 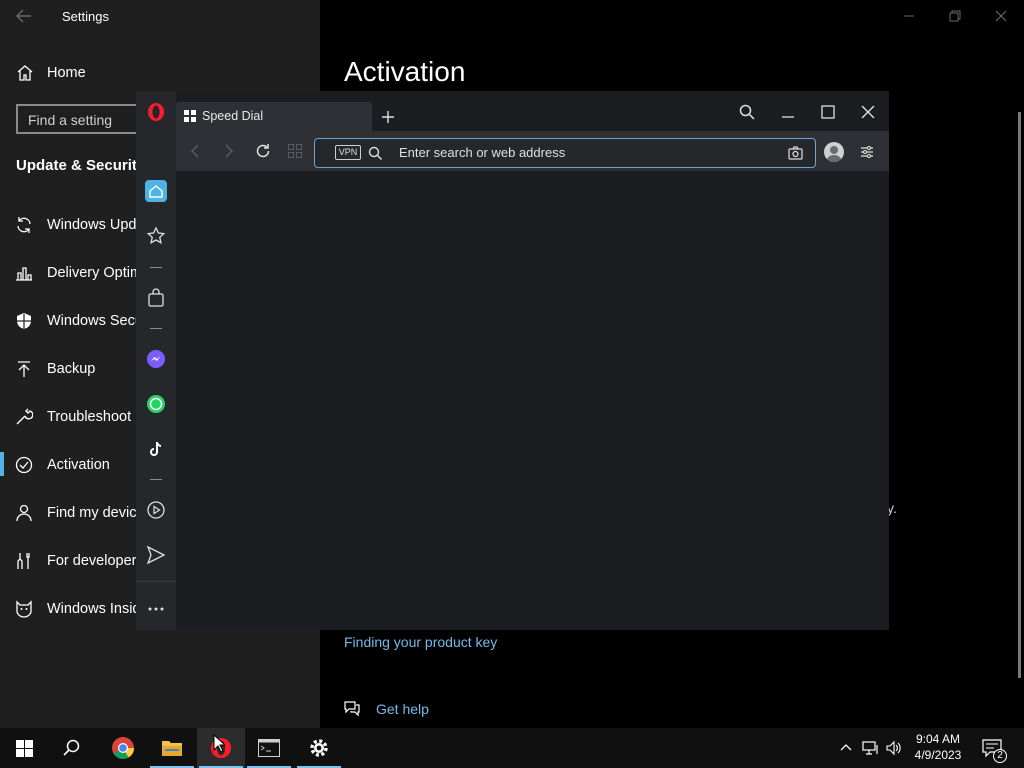 I want to click on mouse-cursor-icon, so click(x=219, y=743).